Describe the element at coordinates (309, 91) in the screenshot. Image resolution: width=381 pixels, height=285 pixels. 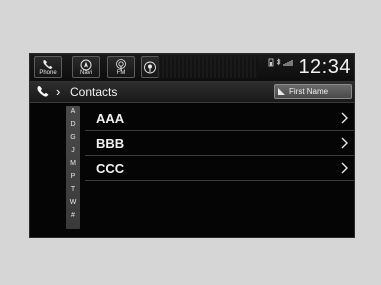
I see `sort-button-label: First Name` at that location.